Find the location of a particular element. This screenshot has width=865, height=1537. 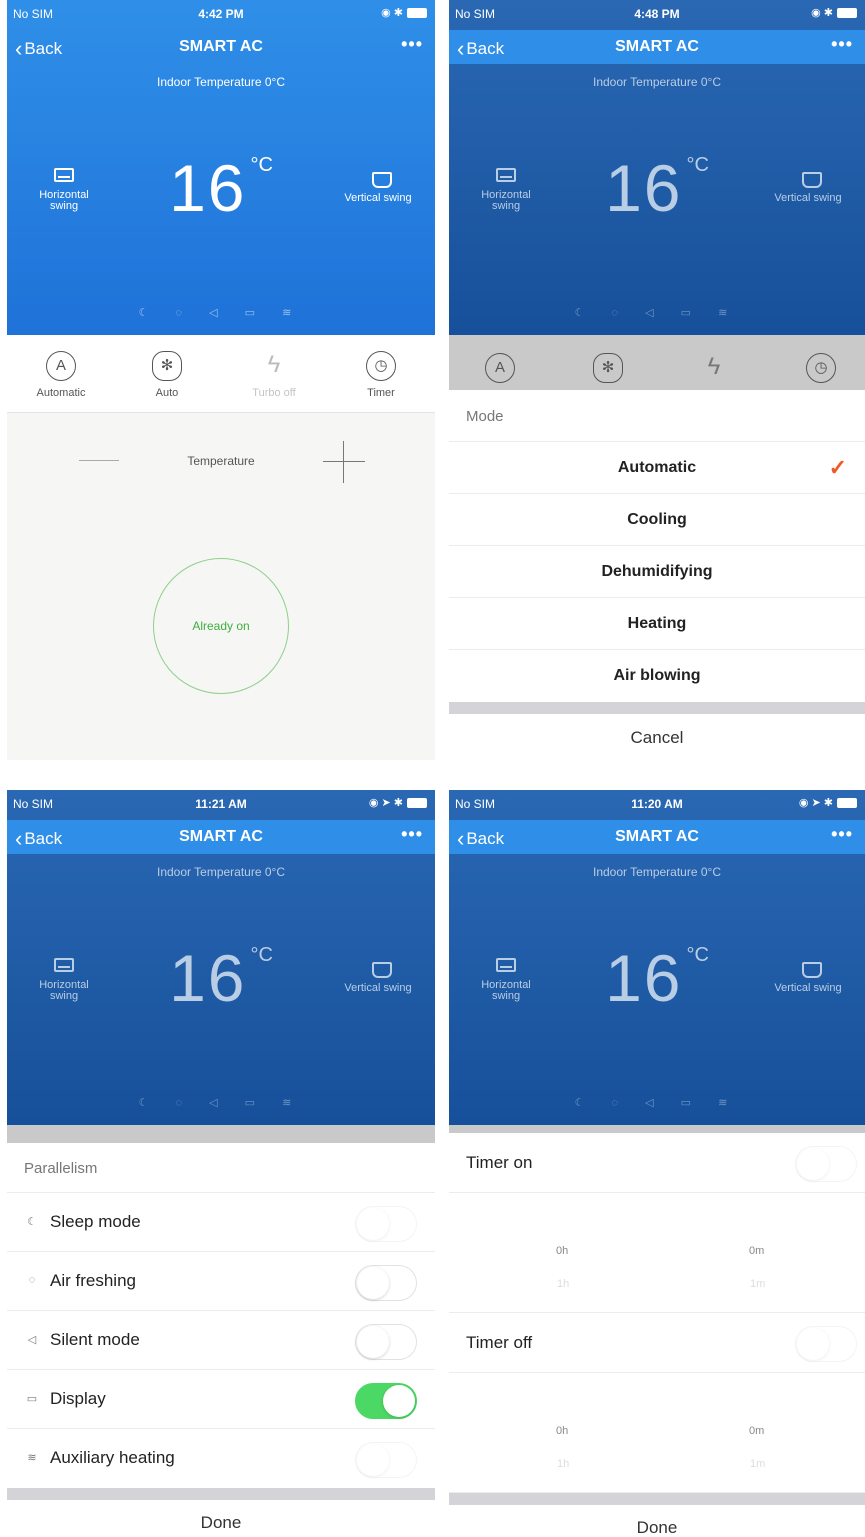

cancel-button: Cancel is located at coordinates (657, 737).